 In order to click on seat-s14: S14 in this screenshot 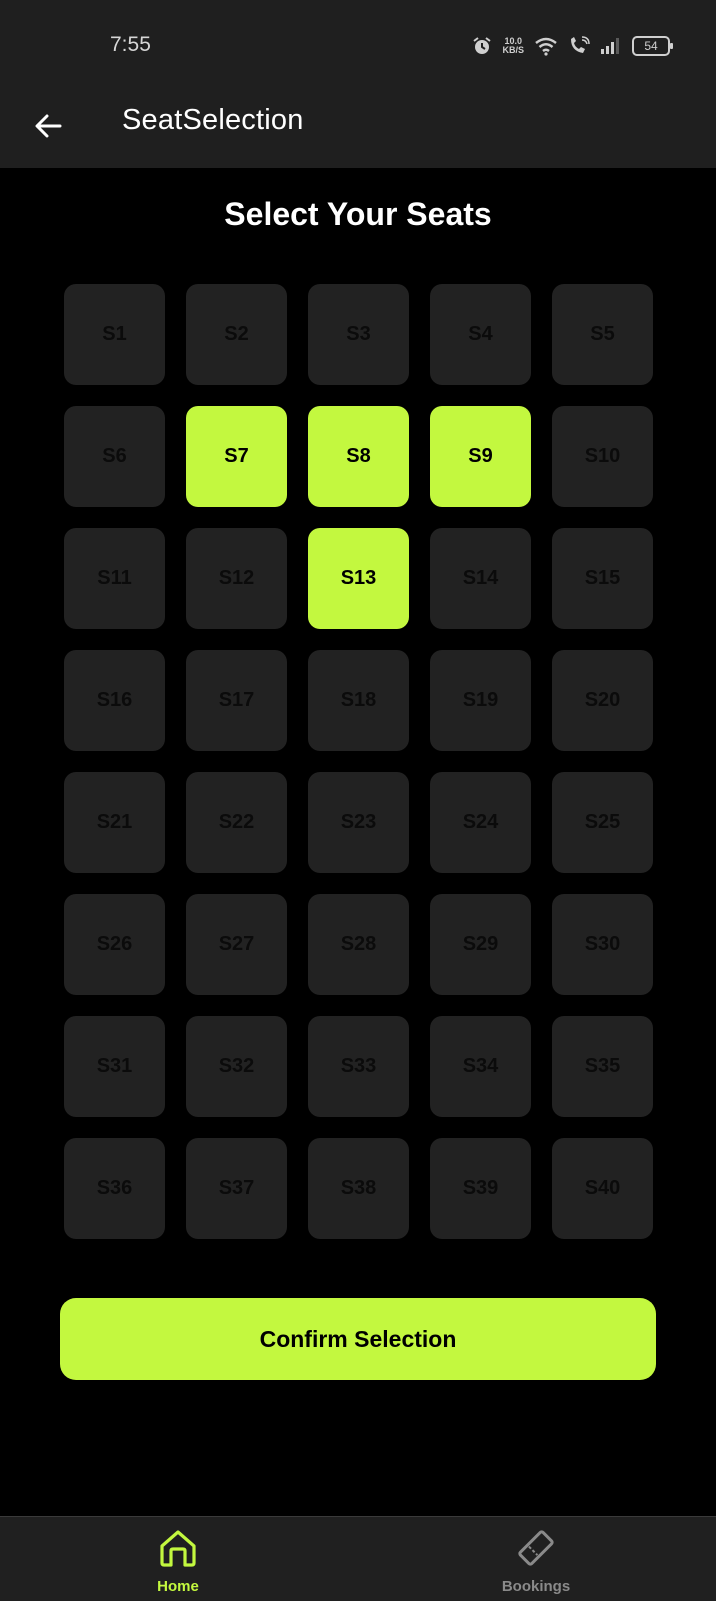, I will do `click(480, 578)`.